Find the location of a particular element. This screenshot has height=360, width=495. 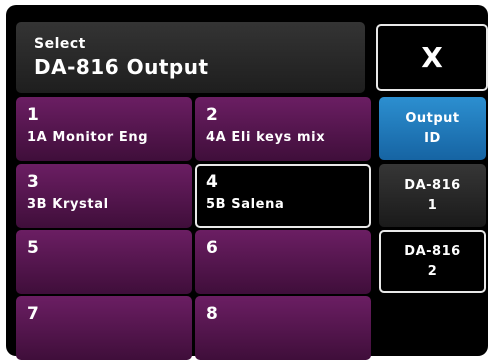

output-tile-4: 4 5B Salena is located at coordinates (283, 196).